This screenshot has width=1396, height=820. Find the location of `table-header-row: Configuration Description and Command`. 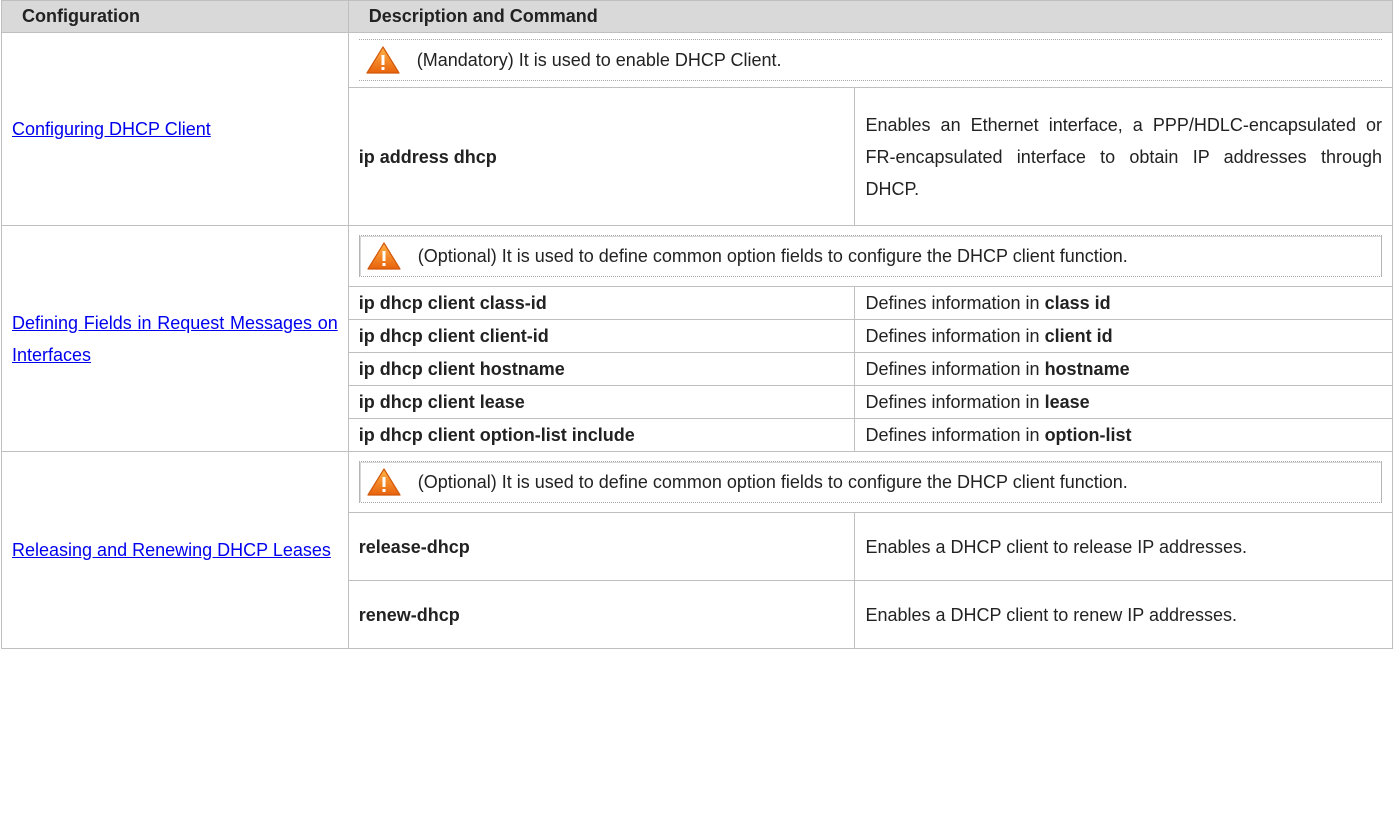

table-header-row: Configuration Description and Command is located at coordinates (697, 16).